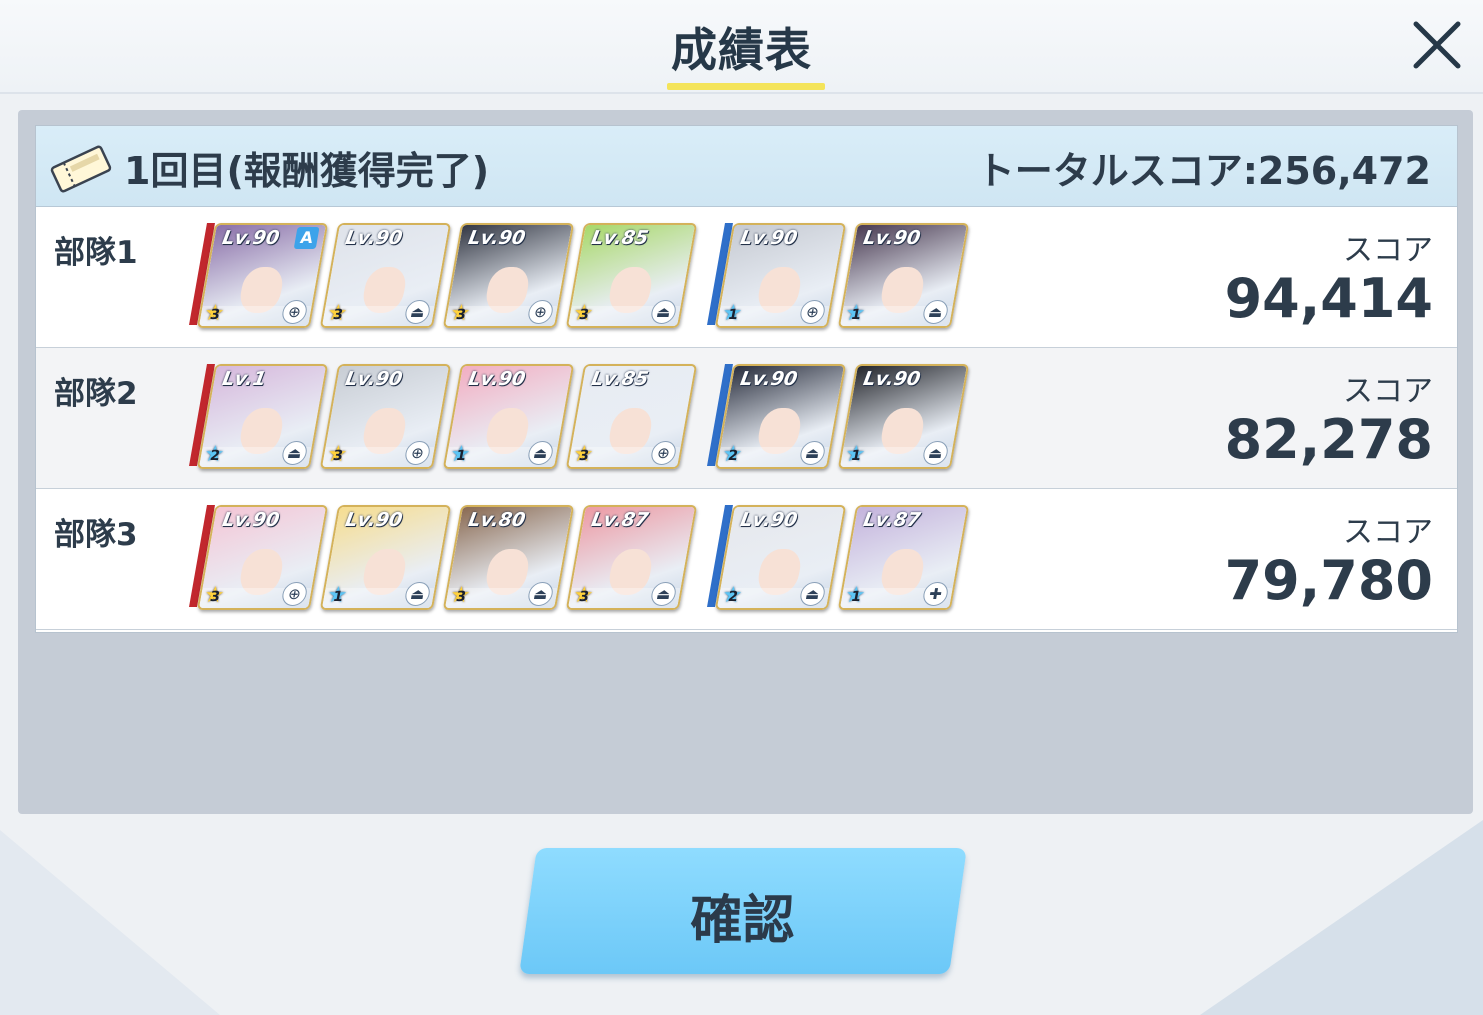 The height and width of the screenshot is (1015, 1483). What do you see at coordinates (742, 921) in the screenshot?
I see `confirm-label: 確認` at bounding box center [742, 921].